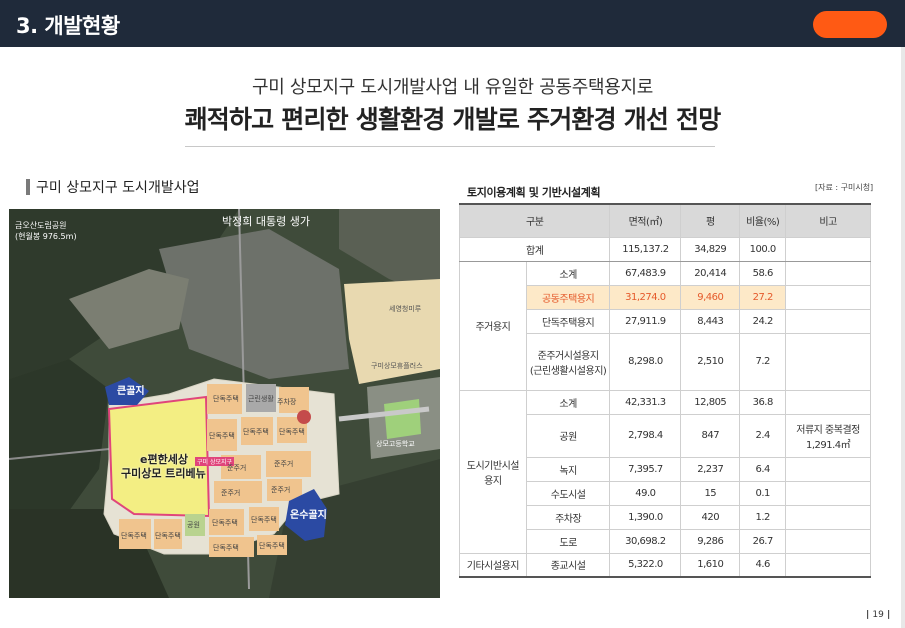 Image resolution: width=905 pixels, height=628 pixels. Describe the element at coordinates (710, 541) in the screenshot. I see `cell-pyeong: 9,286` at that location.